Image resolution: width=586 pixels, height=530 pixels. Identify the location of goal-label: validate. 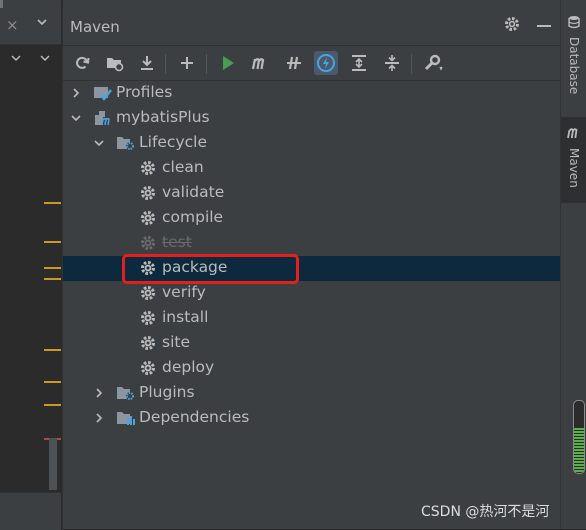
(193, 192).